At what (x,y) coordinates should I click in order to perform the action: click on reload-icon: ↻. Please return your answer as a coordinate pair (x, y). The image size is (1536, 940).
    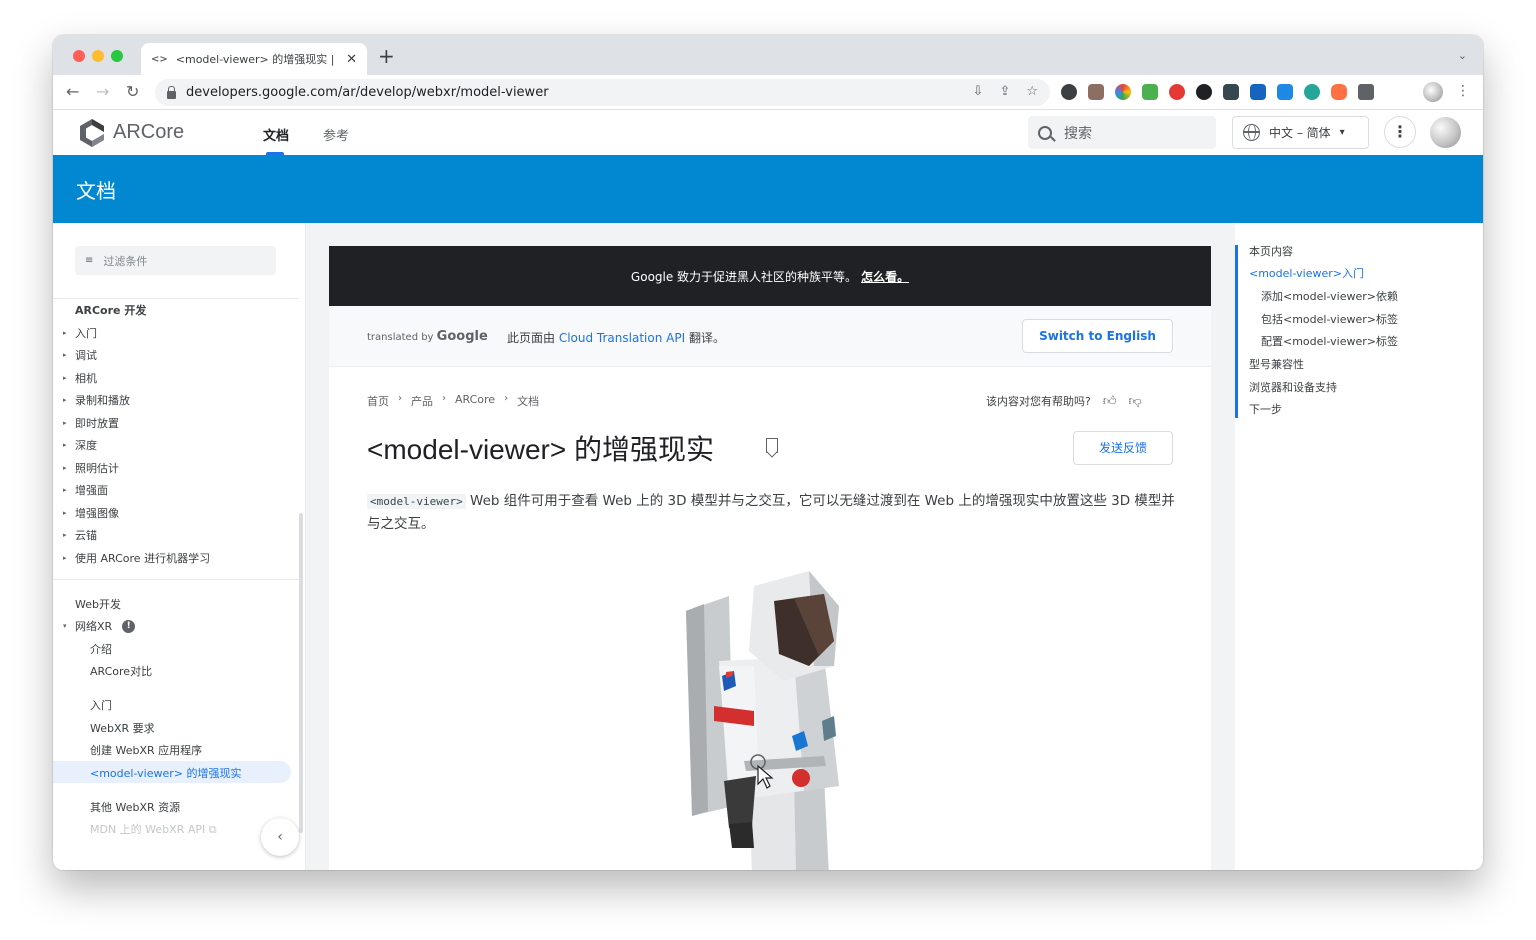
    Looking at the image, I should click on (132, 92).